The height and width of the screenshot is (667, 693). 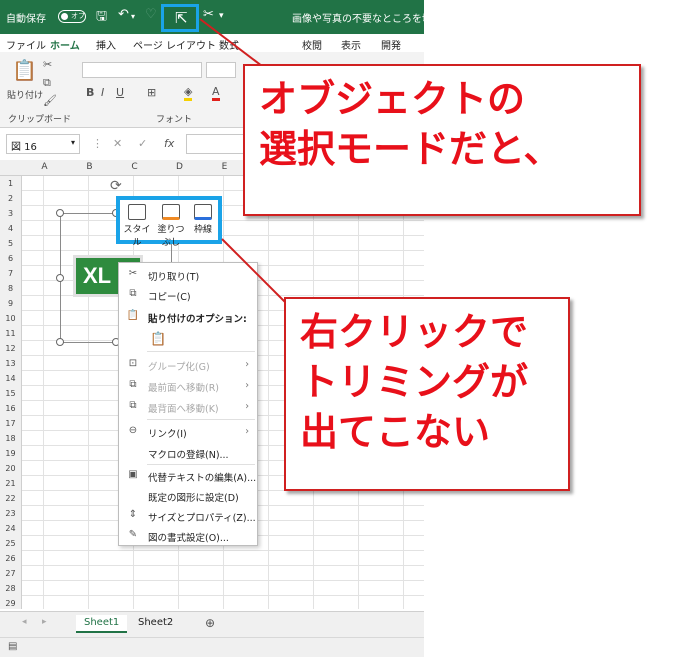 I want to click on select-objects-button: ⇱, so click(x=180, y=18).